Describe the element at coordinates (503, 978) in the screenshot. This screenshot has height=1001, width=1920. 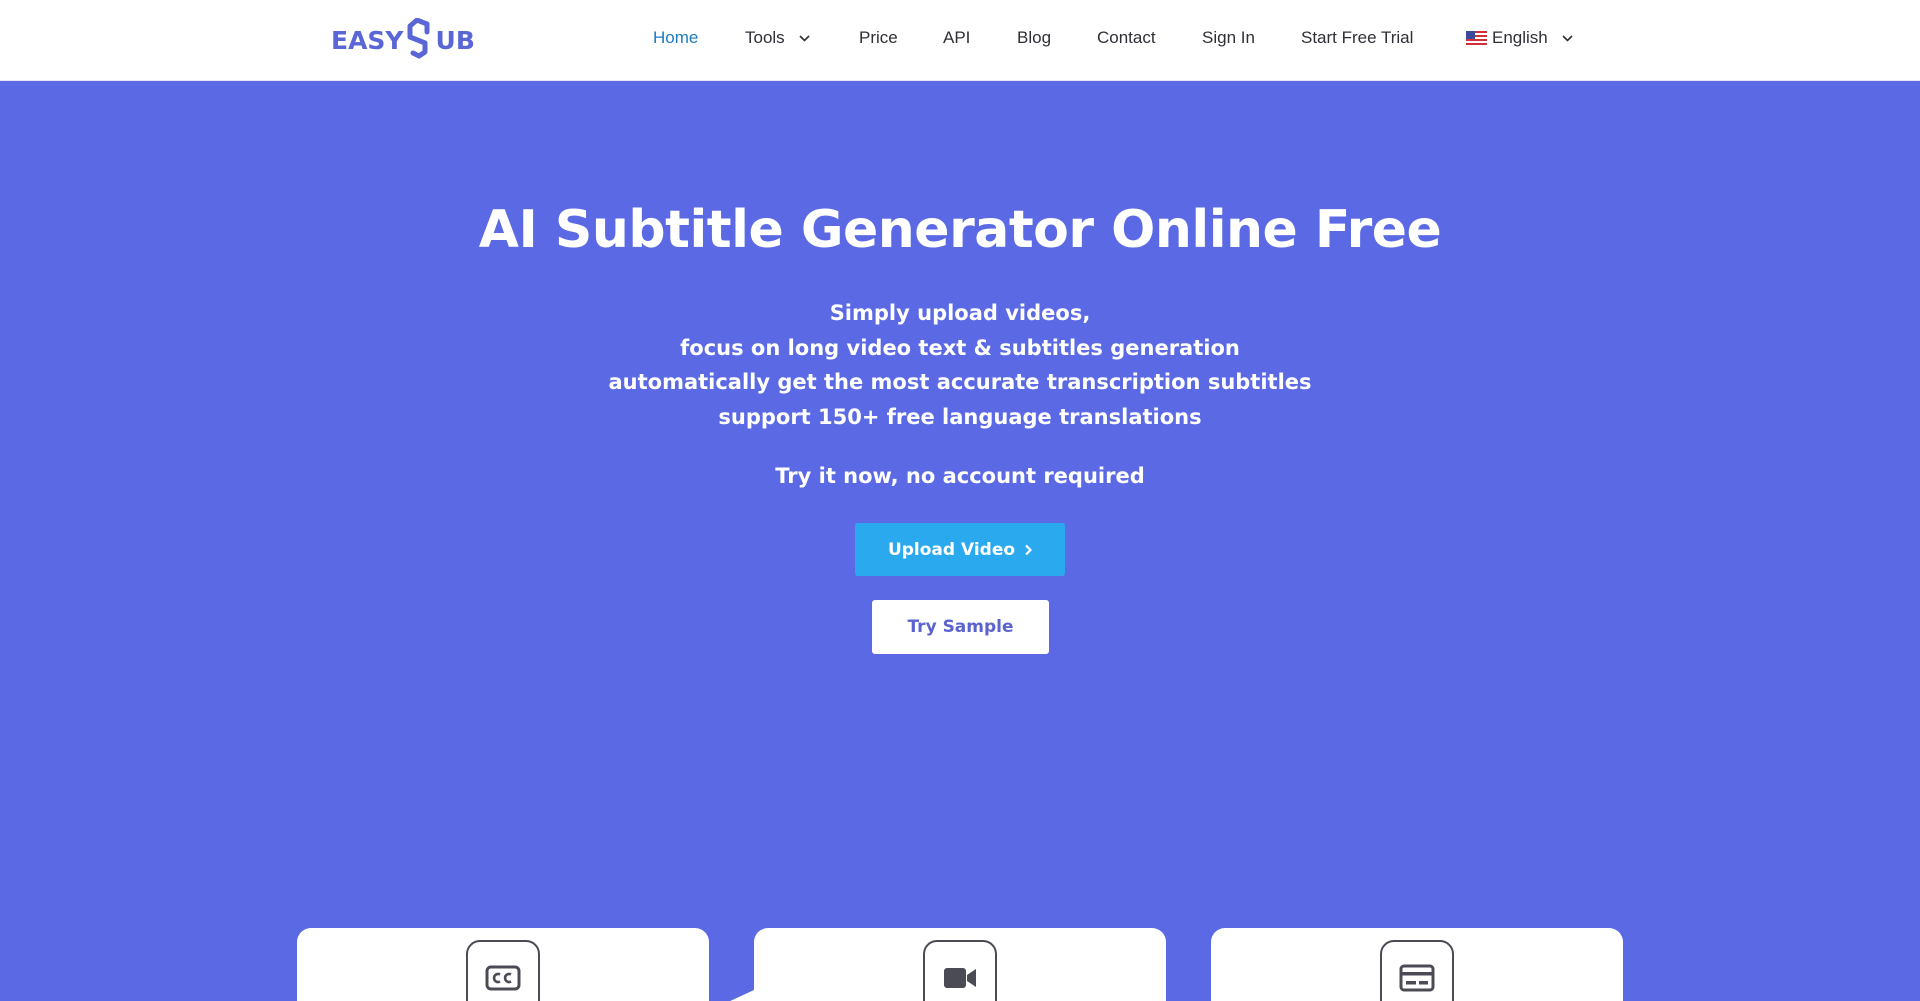
I see `closed-captions-icon` at that location.